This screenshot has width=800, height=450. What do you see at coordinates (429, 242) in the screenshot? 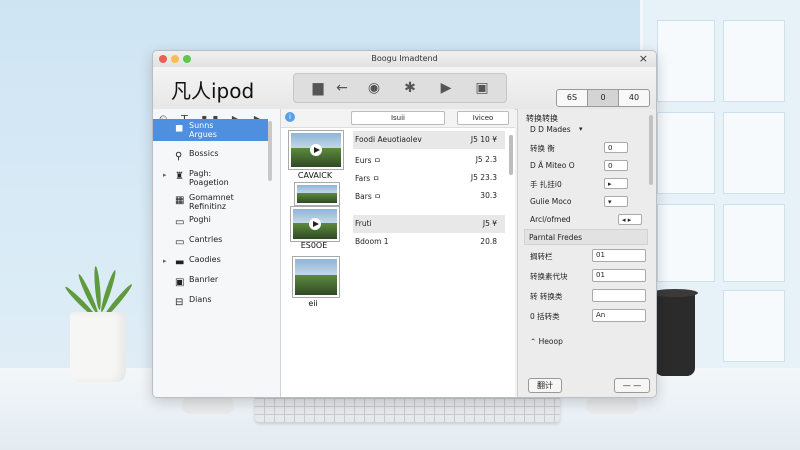
I see `table-row: Bdoom 1 20.8` at bounding box center [429, 242].